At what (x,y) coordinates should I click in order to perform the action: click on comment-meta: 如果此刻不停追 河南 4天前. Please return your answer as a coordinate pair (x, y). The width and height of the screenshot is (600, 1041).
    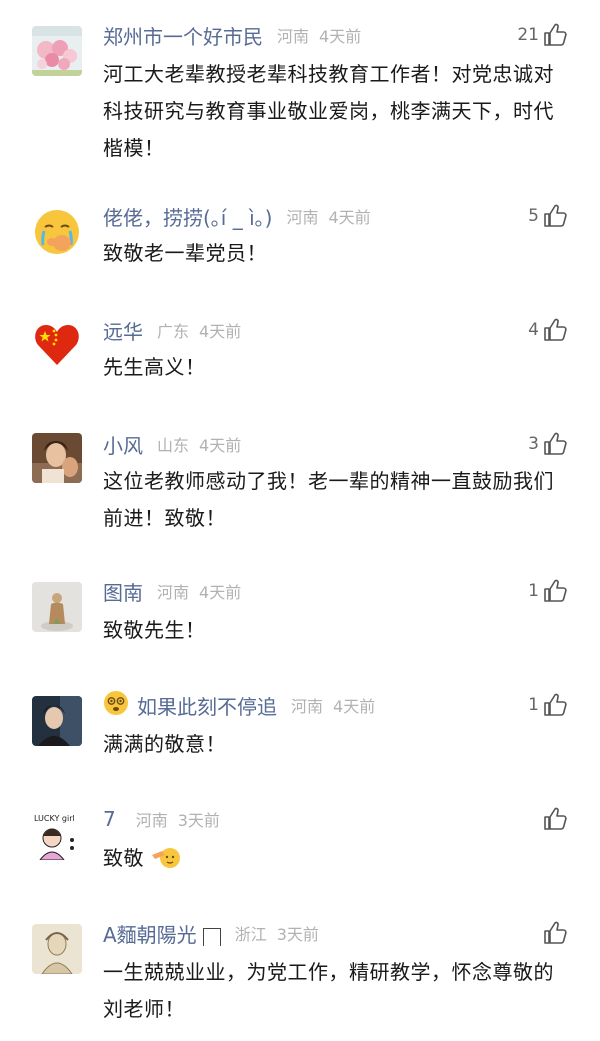
    Looking at the image, I should click on (239, 705).